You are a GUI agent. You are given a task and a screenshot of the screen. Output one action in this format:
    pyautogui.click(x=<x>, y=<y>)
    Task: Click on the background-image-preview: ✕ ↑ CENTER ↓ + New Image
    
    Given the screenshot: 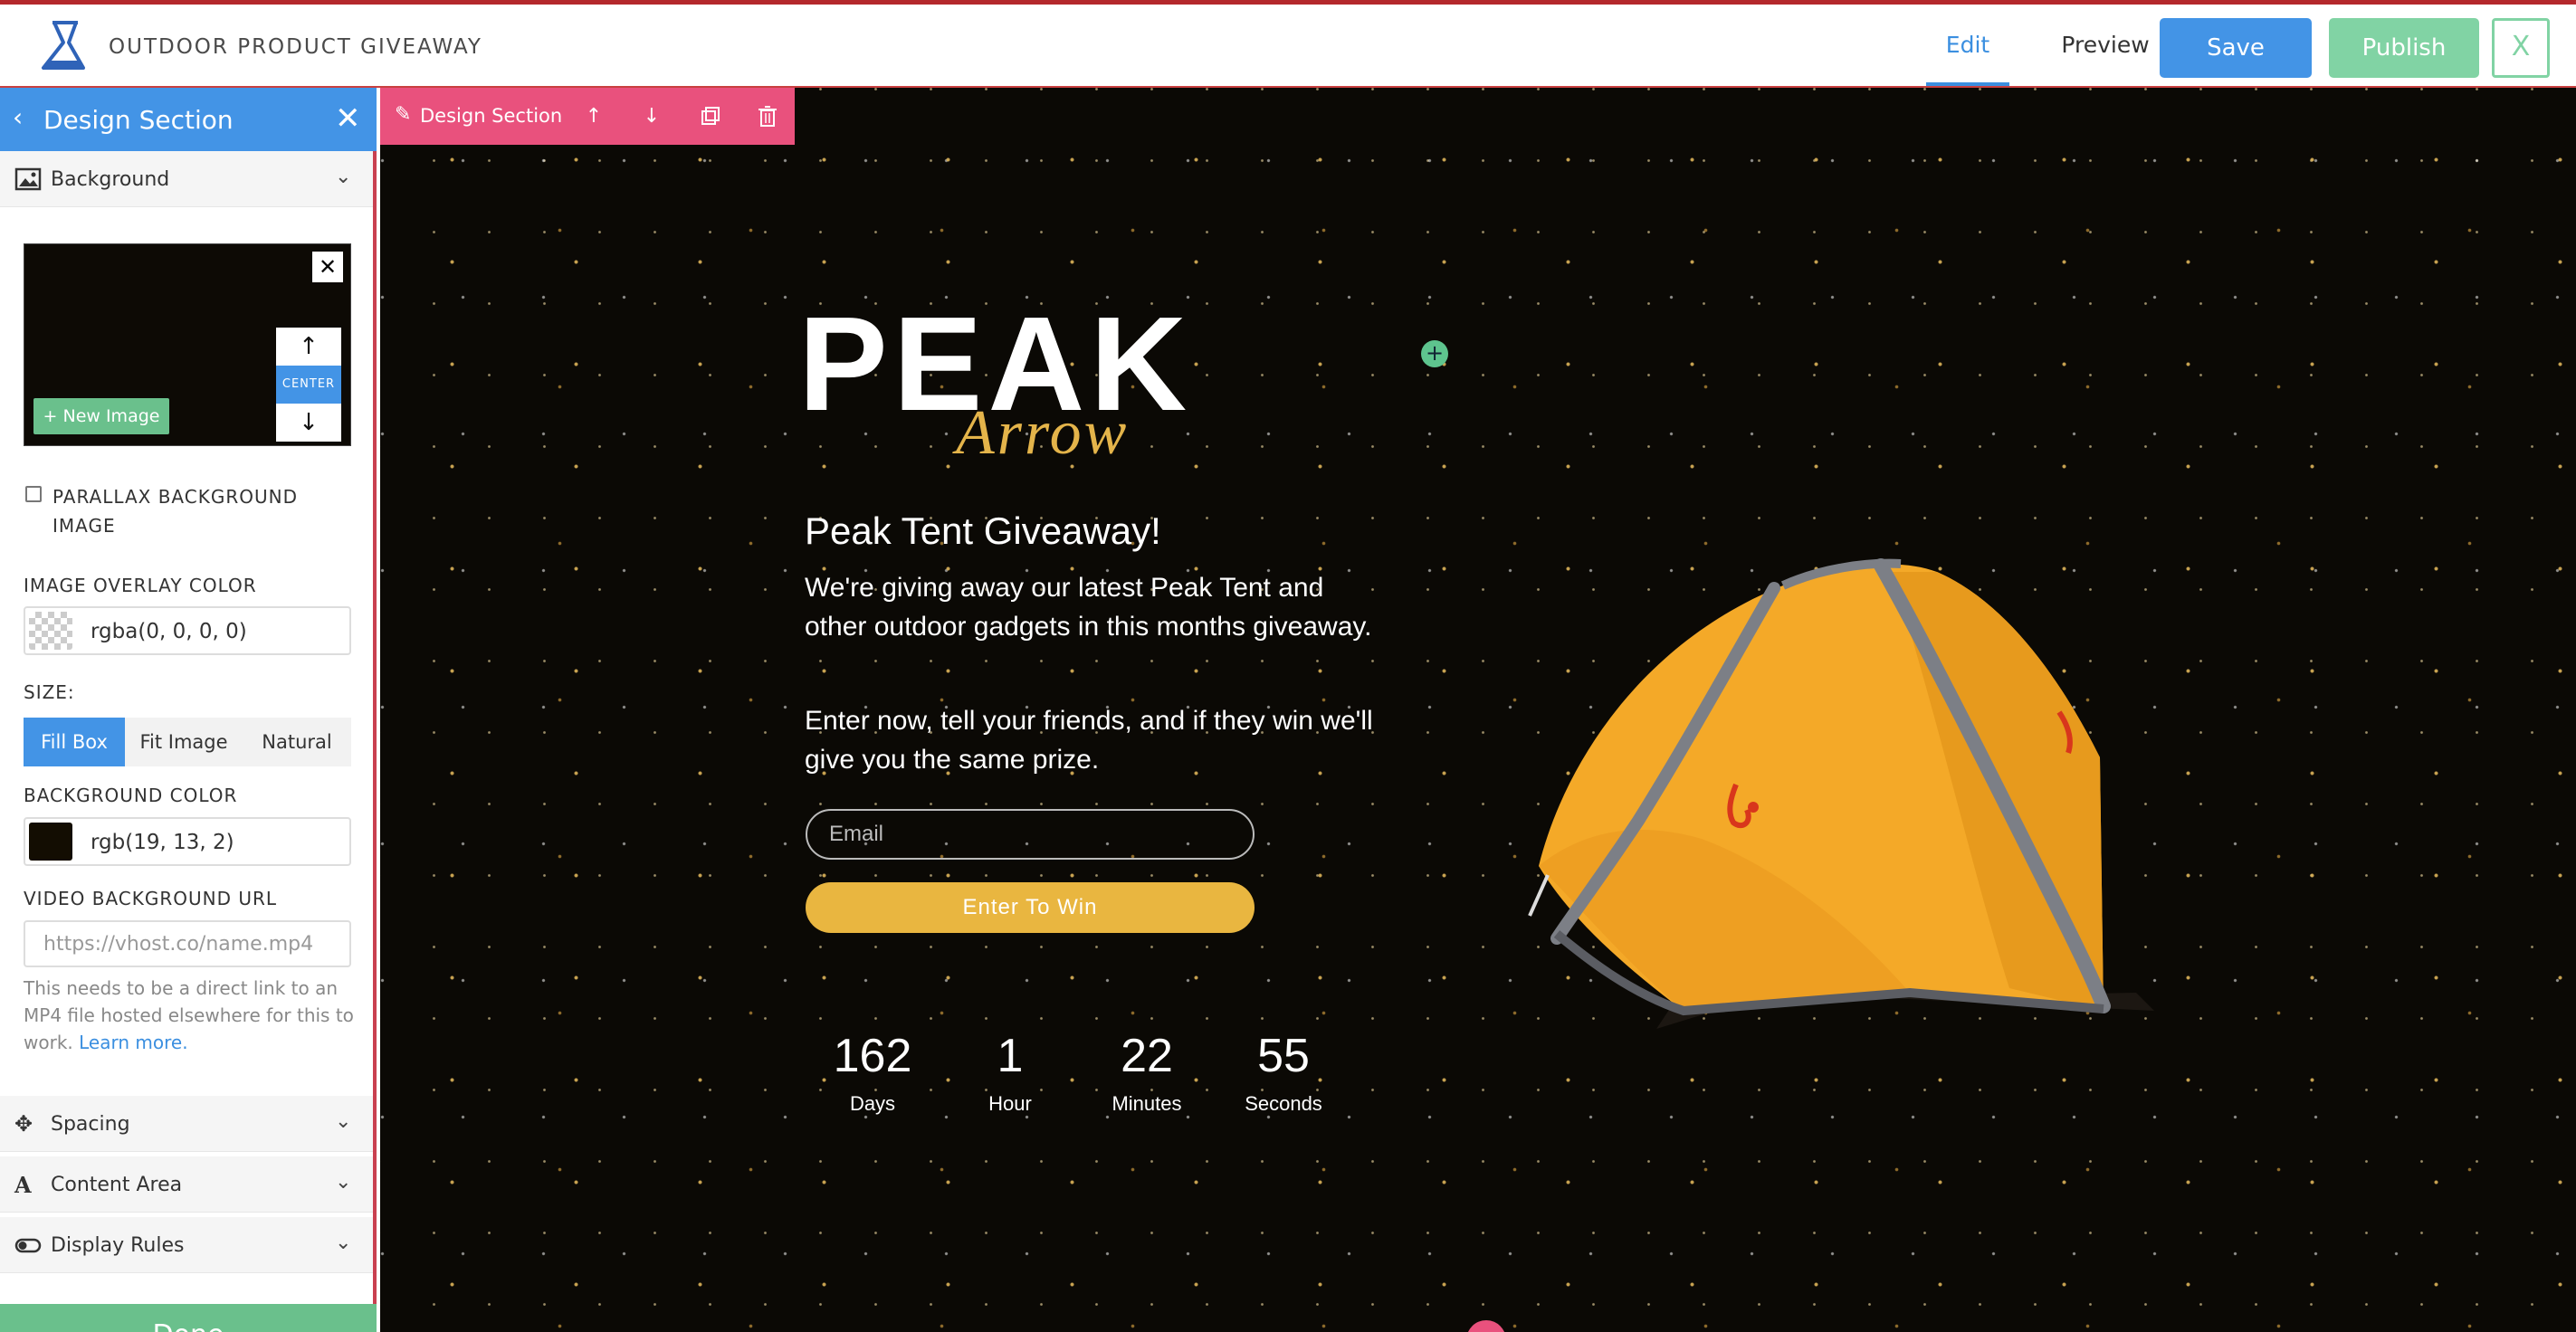 What is the action you would take?
    pyautogui.click(x=188, y=344)
    